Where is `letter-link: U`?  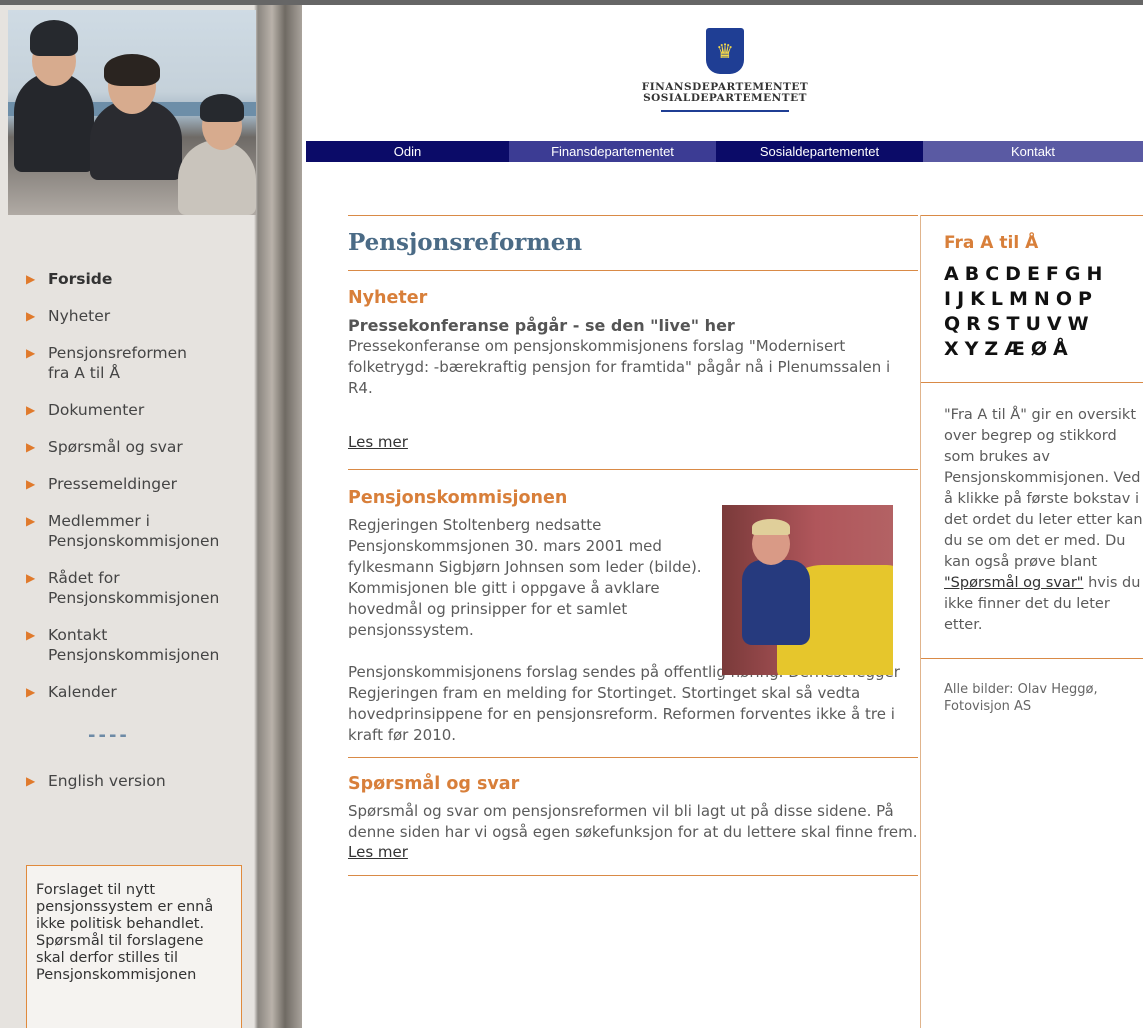
letter-link: U is located at coordinates (1033, 324).